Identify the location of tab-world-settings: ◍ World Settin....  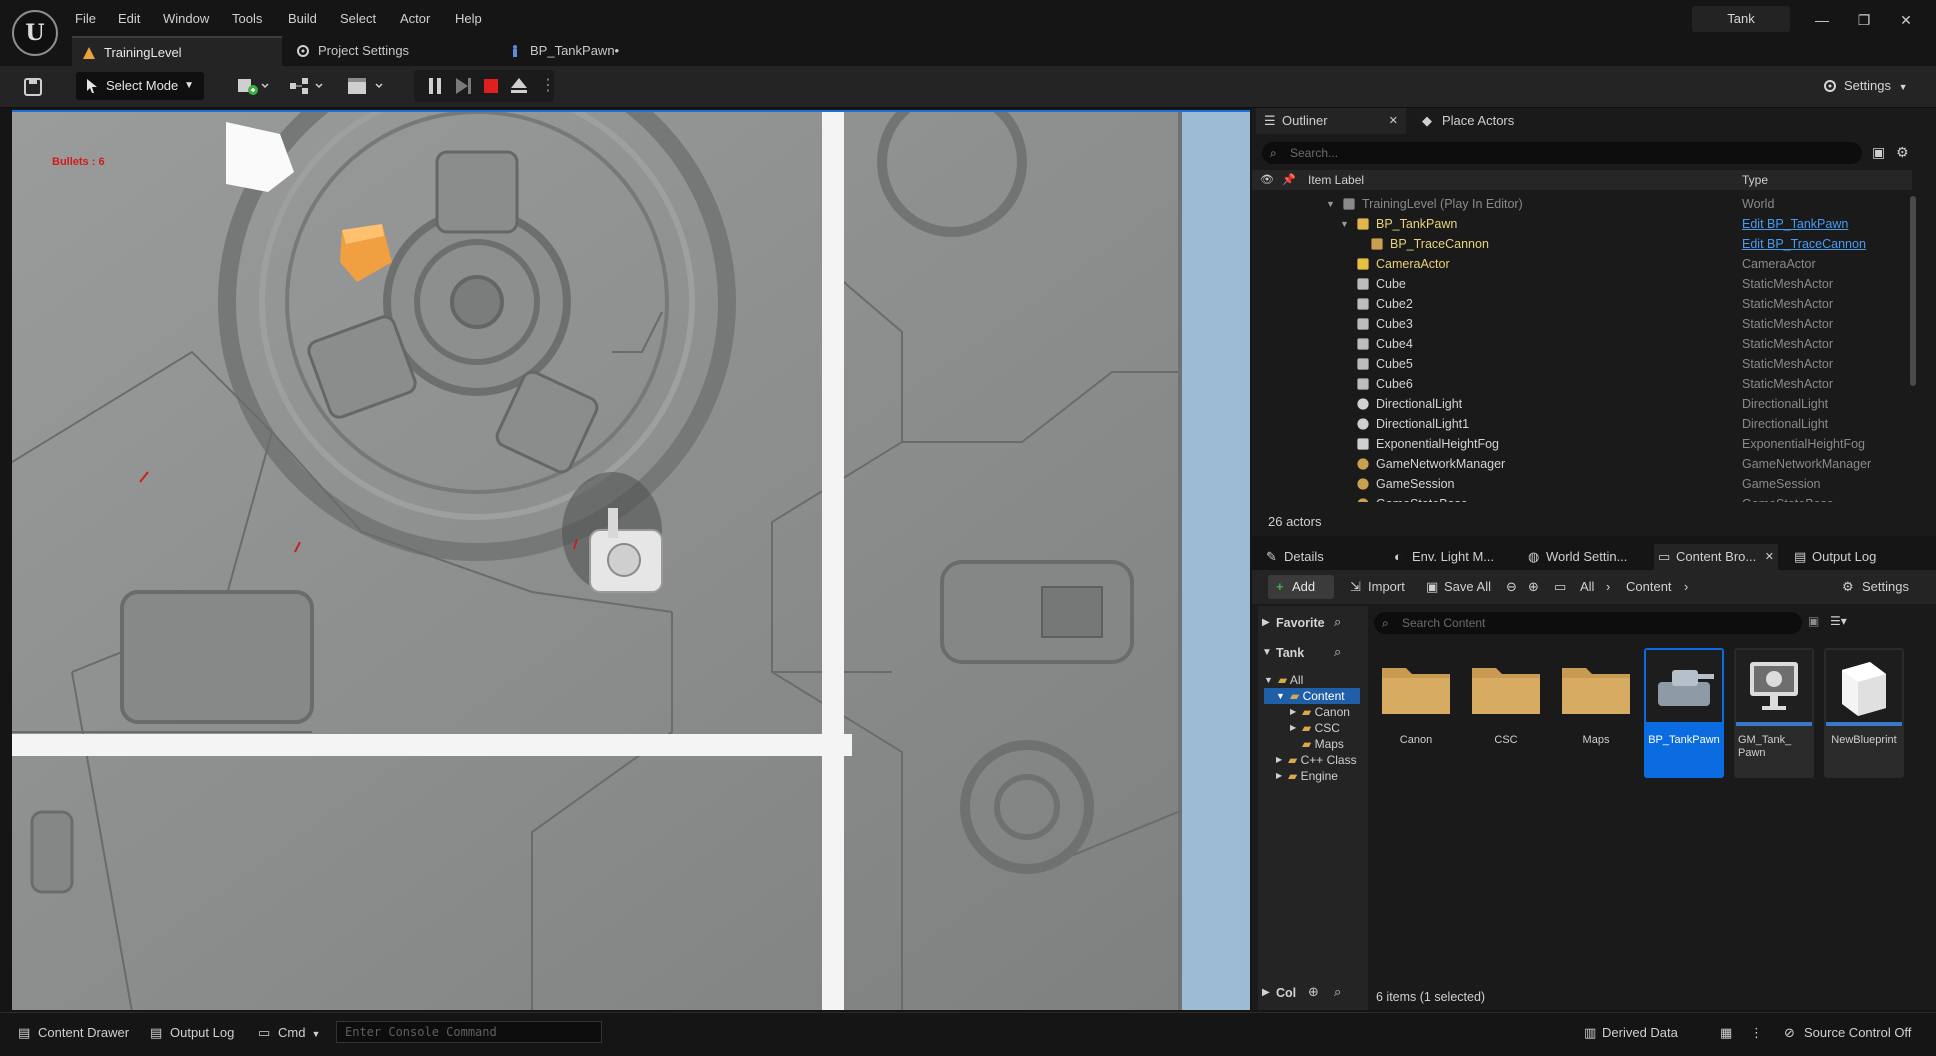
(1575, 557).